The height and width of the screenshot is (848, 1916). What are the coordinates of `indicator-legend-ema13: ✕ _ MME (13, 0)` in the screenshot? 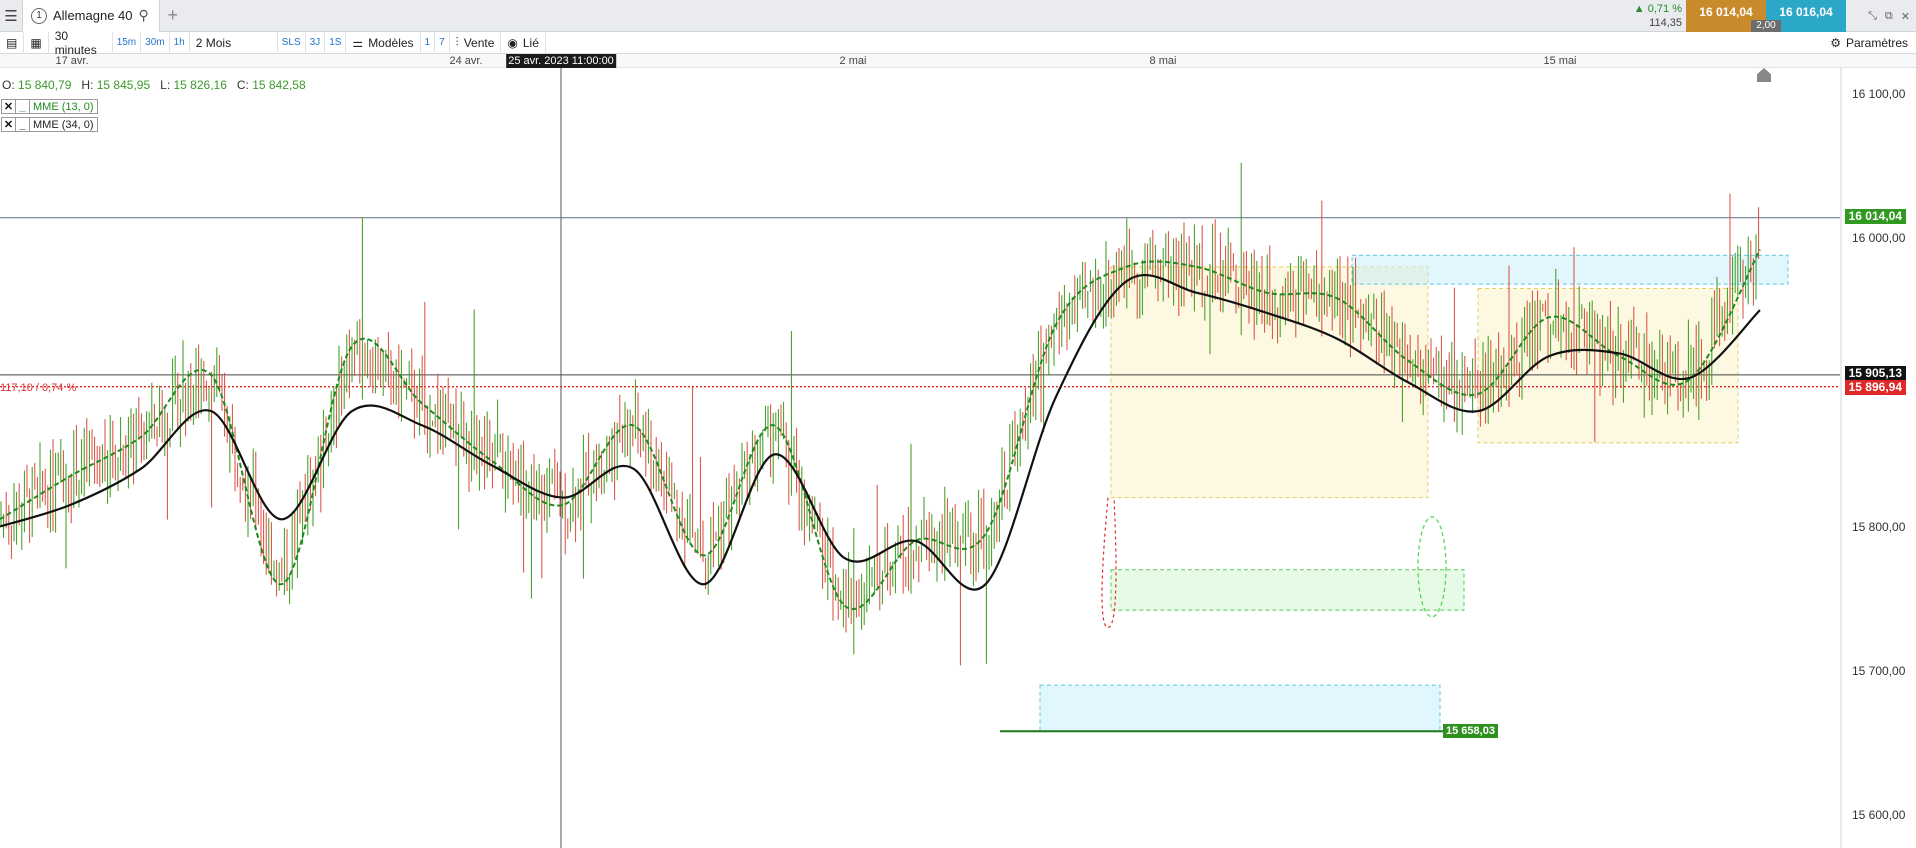 It's located at (49, 106).